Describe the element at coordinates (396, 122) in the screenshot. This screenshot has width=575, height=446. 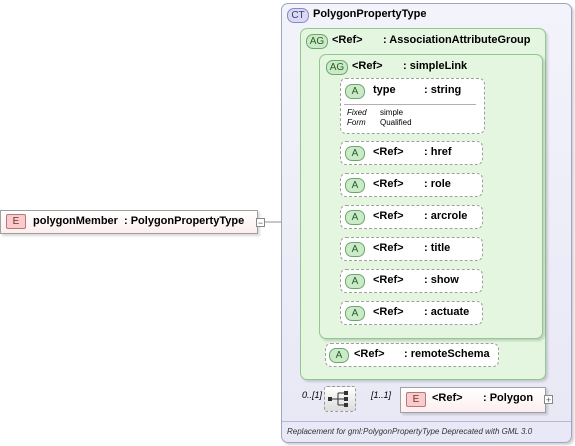
I see `form-value: Qualified` at that location.